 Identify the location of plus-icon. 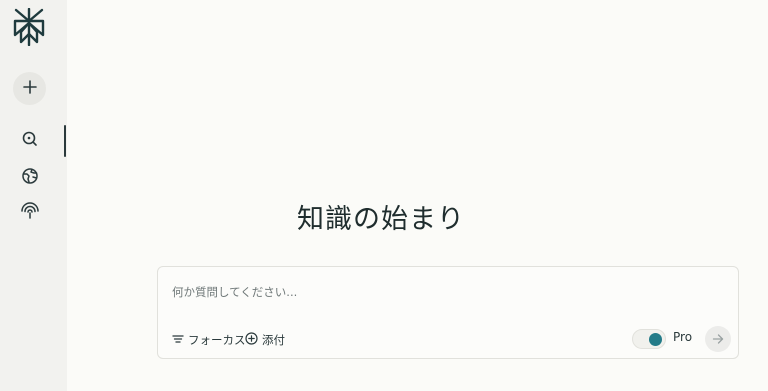
(30, 89).